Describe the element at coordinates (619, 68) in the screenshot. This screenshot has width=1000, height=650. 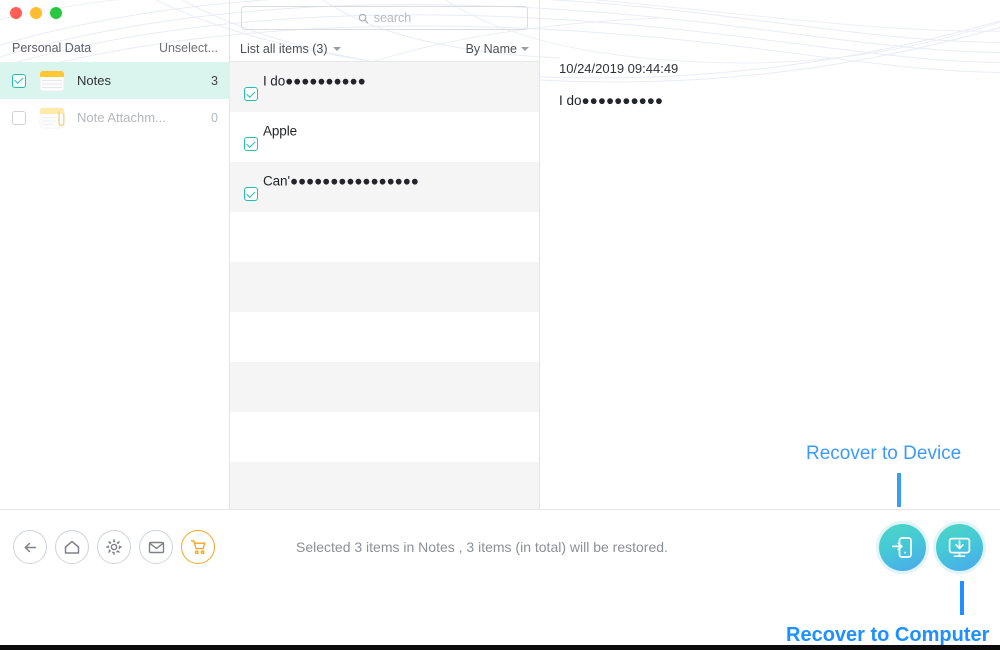
I see `detail-timestamp: 10/24/2019 09:44:49` at that location.